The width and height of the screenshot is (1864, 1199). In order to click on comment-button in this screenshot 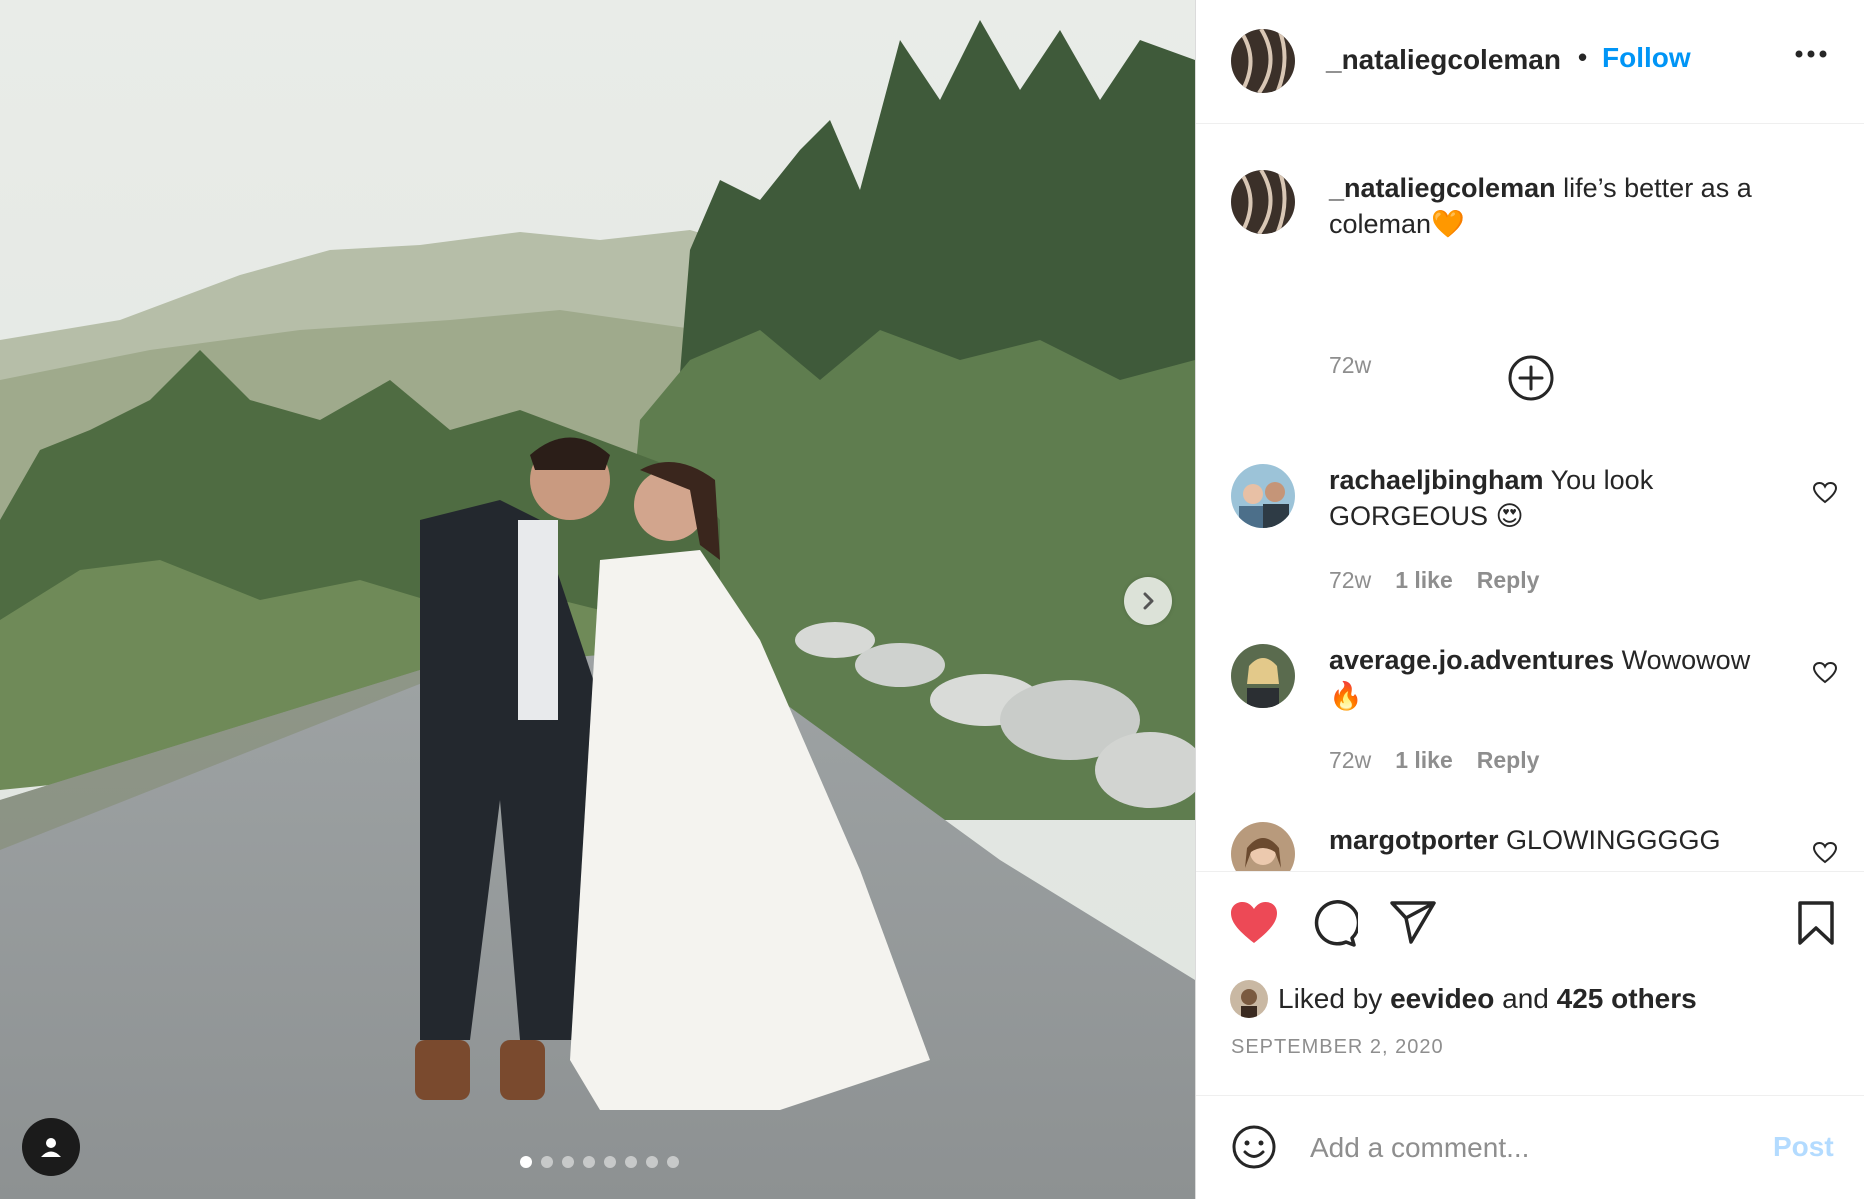, I will do `click(1335, 926)`.